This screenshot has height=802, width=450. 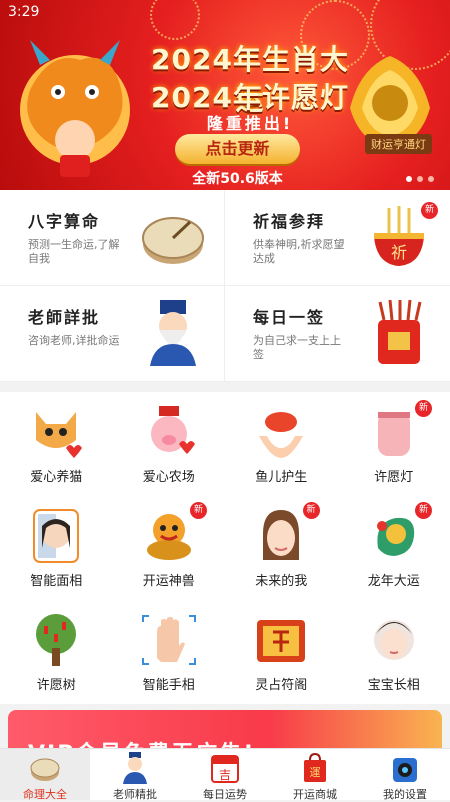 I want to click on tile-label: 未来的我, so click(x=281, y=579).